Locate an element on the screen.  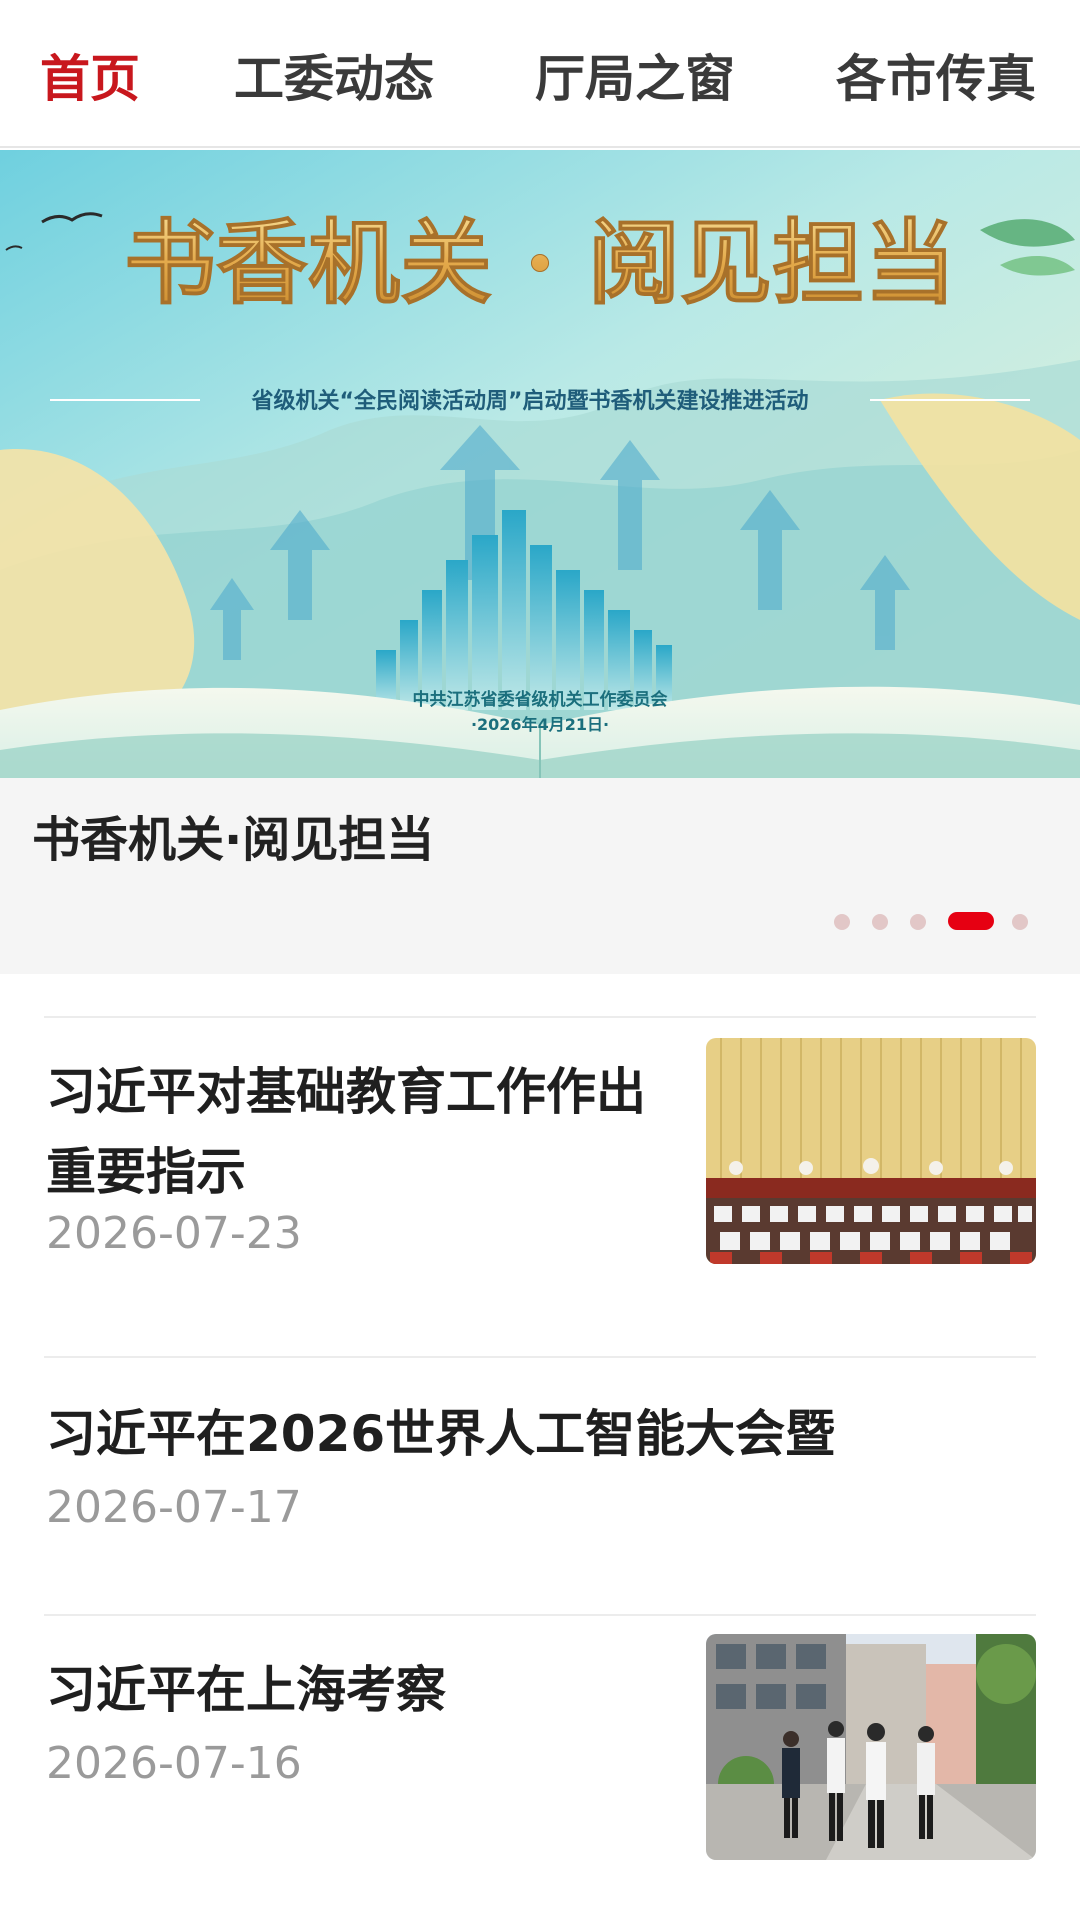
tab-department-window: 厅局之窗 is located at coordinates (635, 79).